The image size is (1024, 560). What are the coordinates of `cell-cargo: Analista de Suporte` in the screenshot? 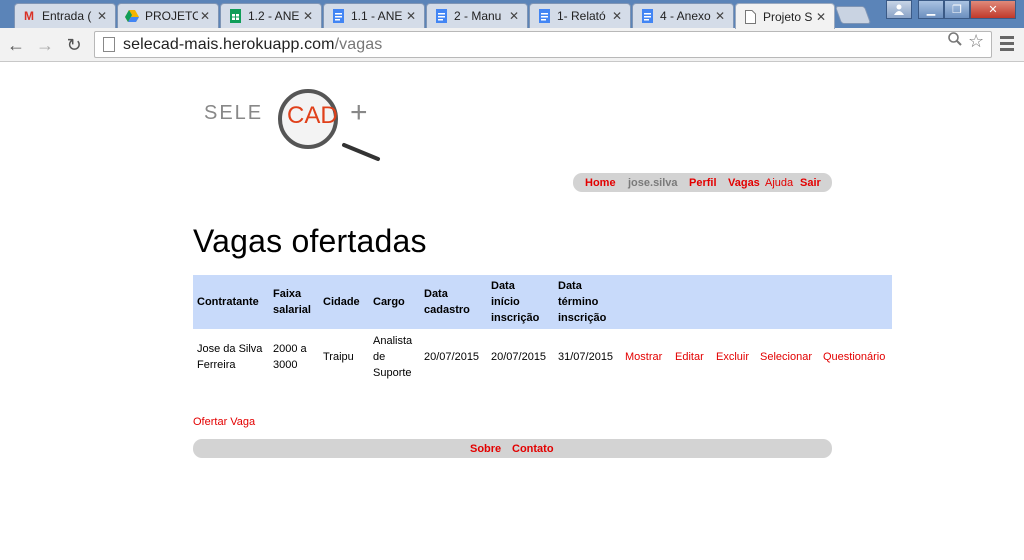 It's located at (393, 357).